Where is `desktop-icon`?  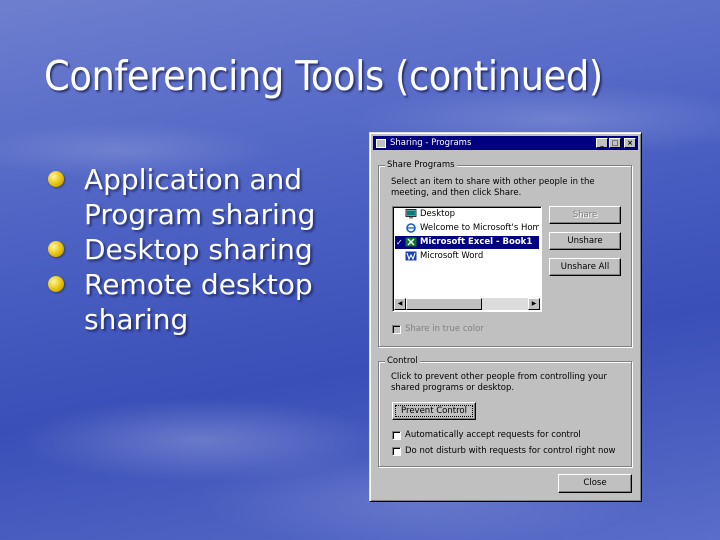
desktop-icon is located at coordinates (411, 213).